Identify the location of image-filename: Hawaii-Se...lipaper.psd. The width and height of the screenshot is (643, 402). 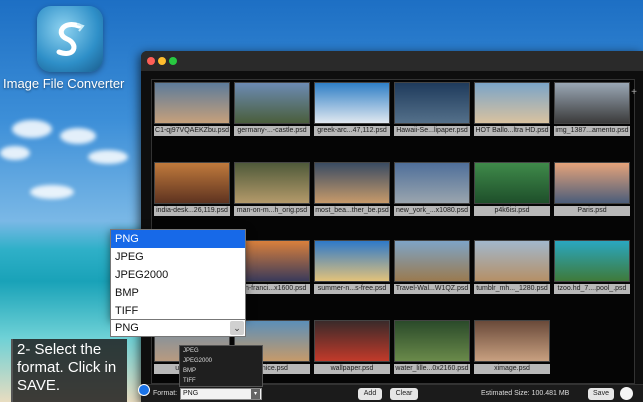
(432, 131).